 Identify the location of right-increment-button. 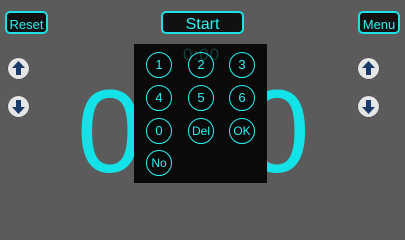
(368, 68).